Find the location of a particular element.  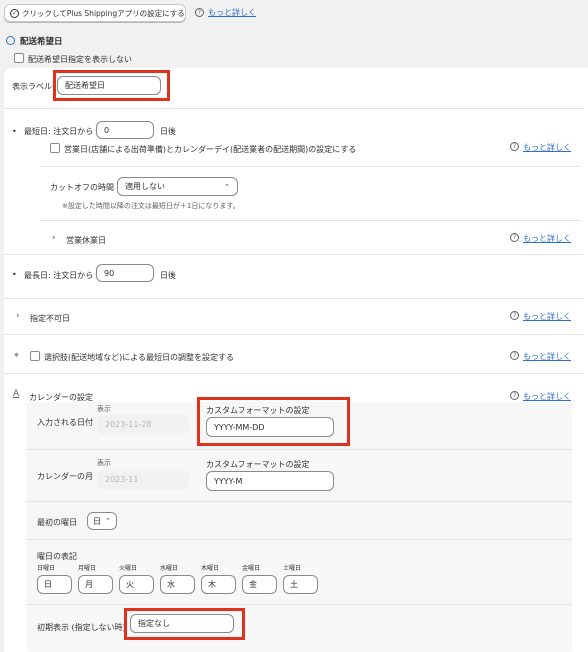

more-link-unavailable: もっと詳しく is located at coordinates (547, 316).